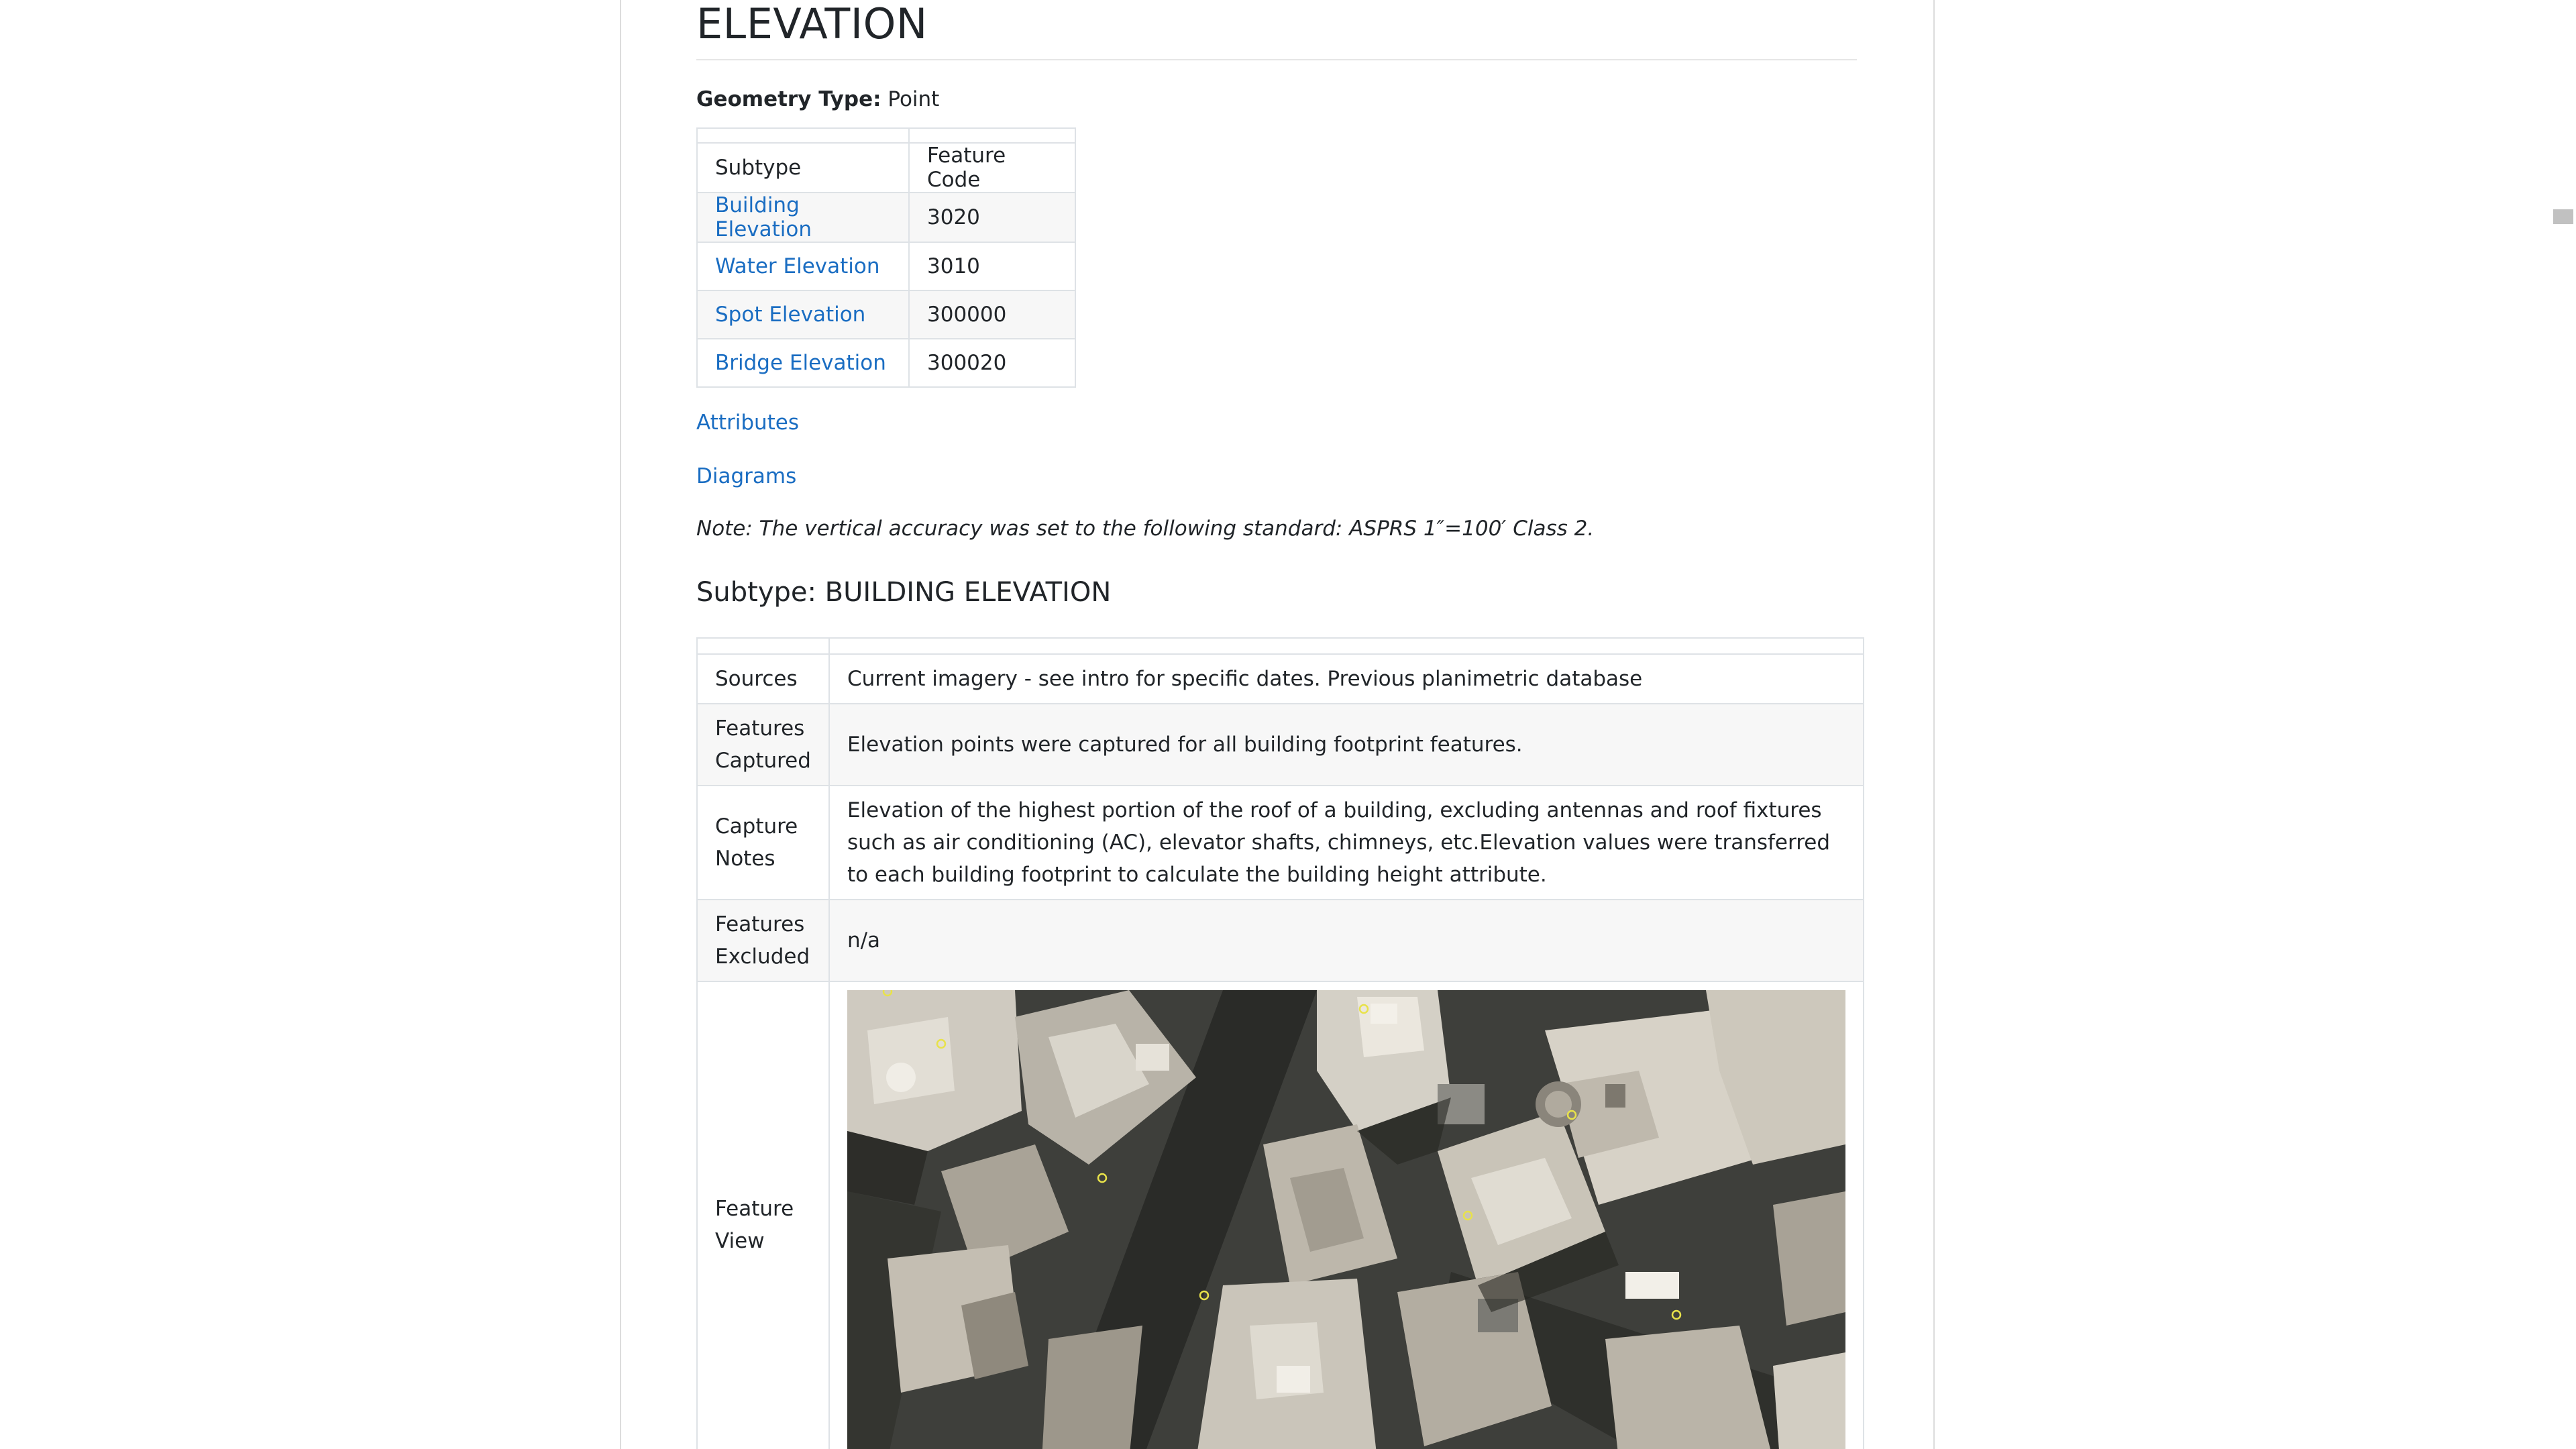 The image size is (2576, 1449). I want to click on geometry-type-label: Geometry Type:, so click(788, 99).